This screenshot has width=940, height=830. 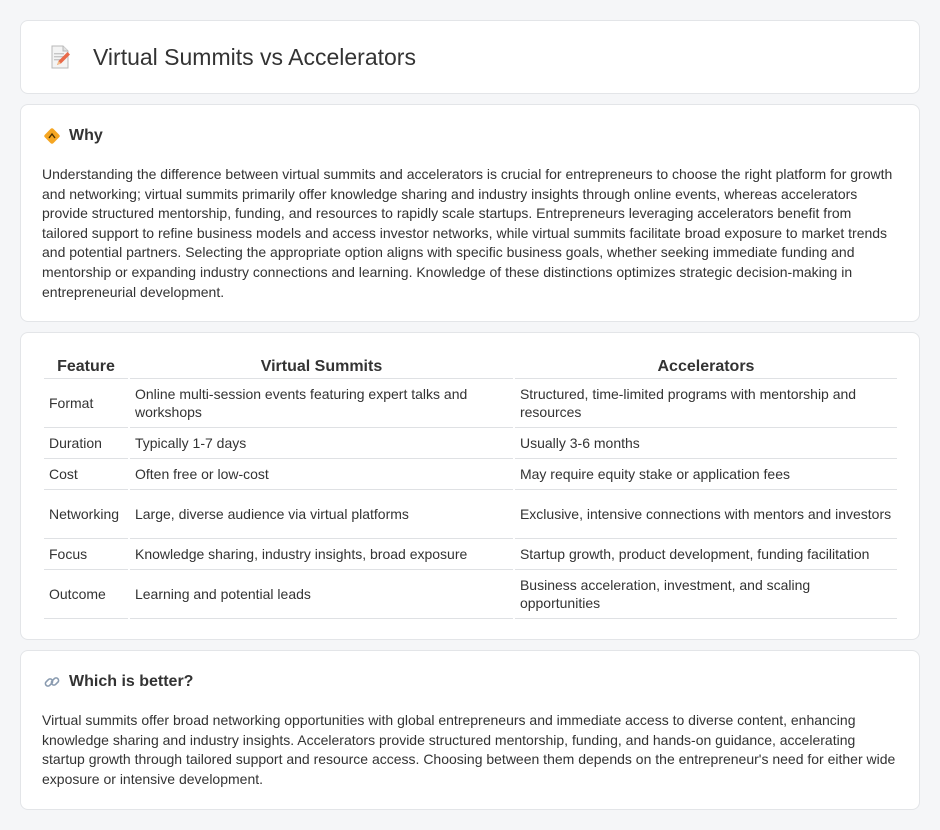 I want to click on diamond-sign-icon, so click(x=52, y=136).